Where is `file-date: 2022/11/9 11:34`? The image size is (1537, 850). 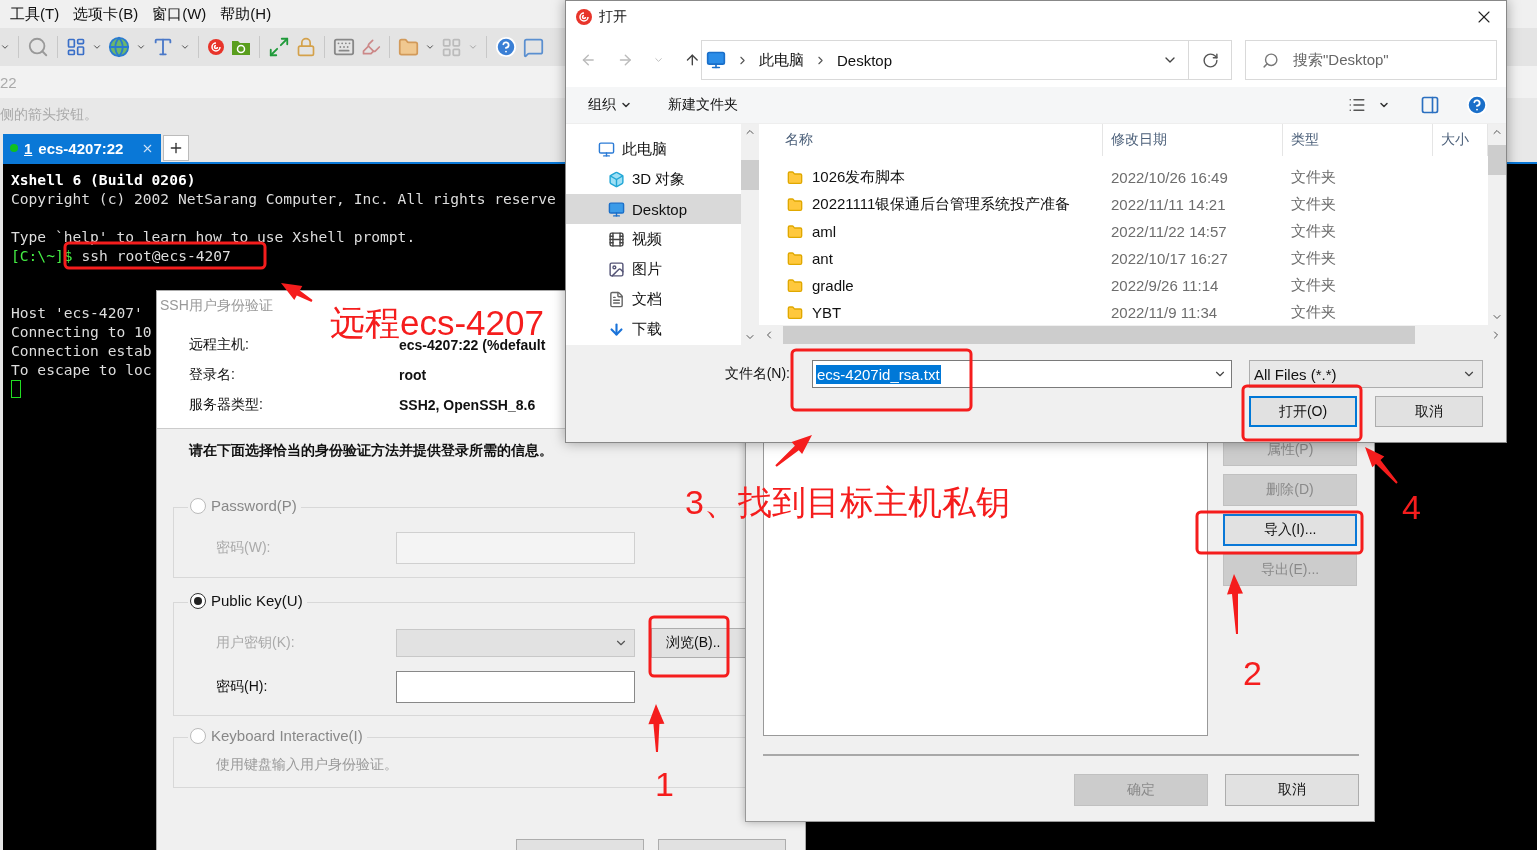 file-date: 2022/11/9 11:34 is located at coordinates (1164, 312).